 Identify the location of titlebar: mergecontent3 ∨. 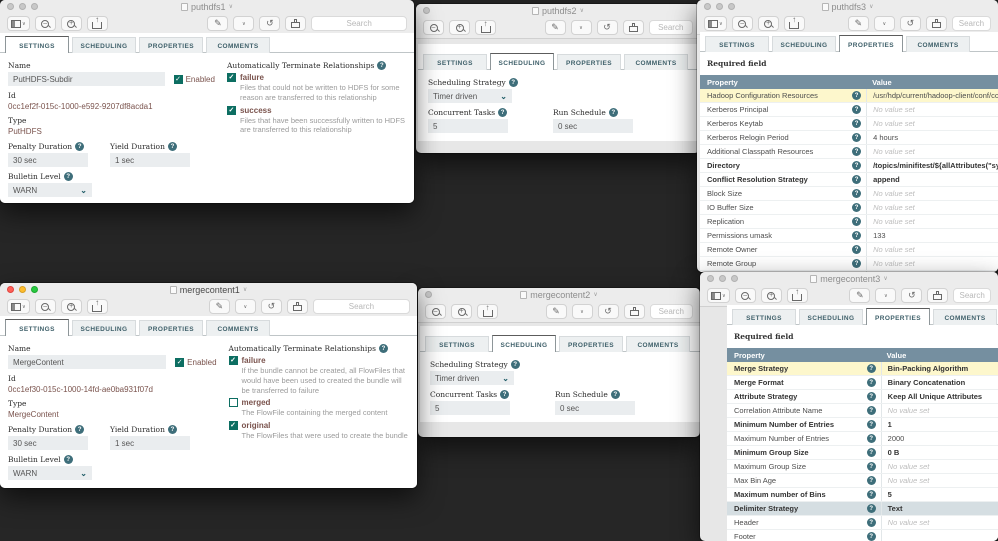
(849, 278).